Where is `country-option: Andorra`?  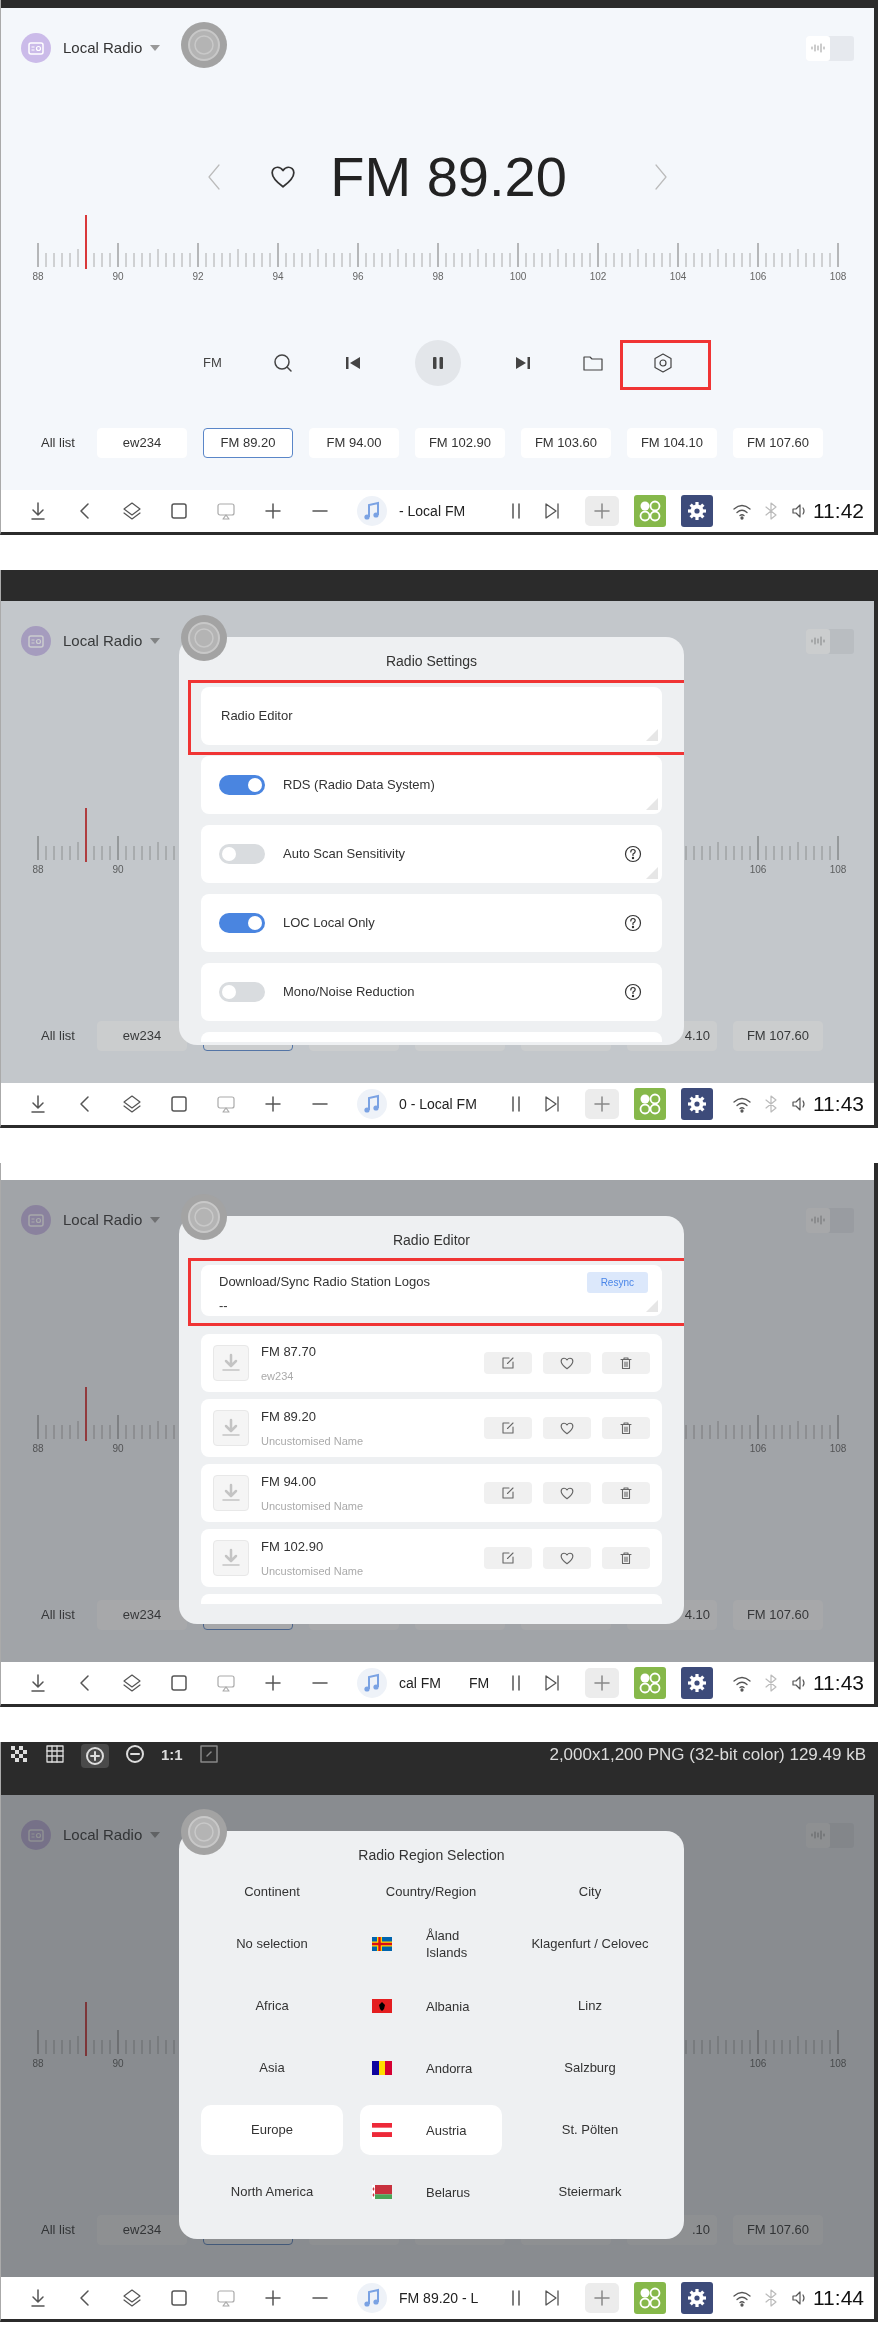 country-option: Andorra is located at coordinates (431, 2068).